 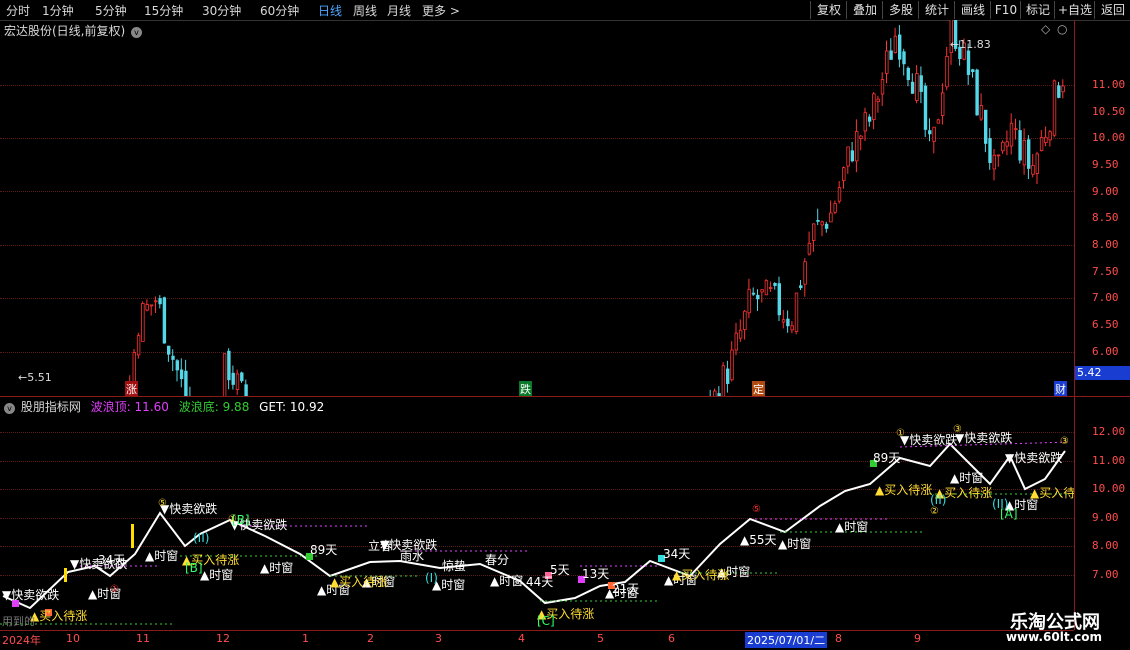 I want to click on event-tag-down: 跌, so click(x=525, y=389).